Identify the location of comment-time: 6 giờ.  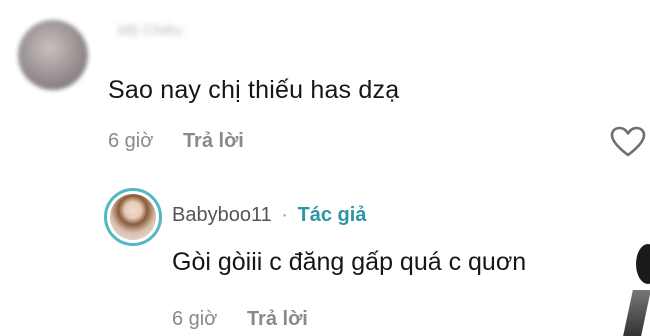
(131, 141).